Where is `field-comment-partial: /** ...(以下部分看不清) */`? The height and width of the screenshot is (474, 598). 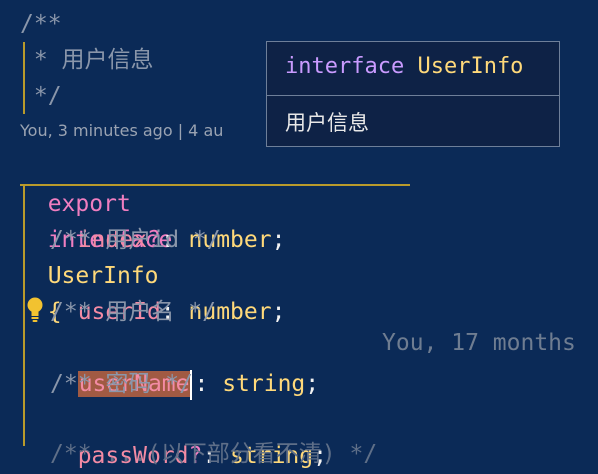 field-comment-partial: /** ...(以下部分看不清) */ is located at coordinates (214, 454).